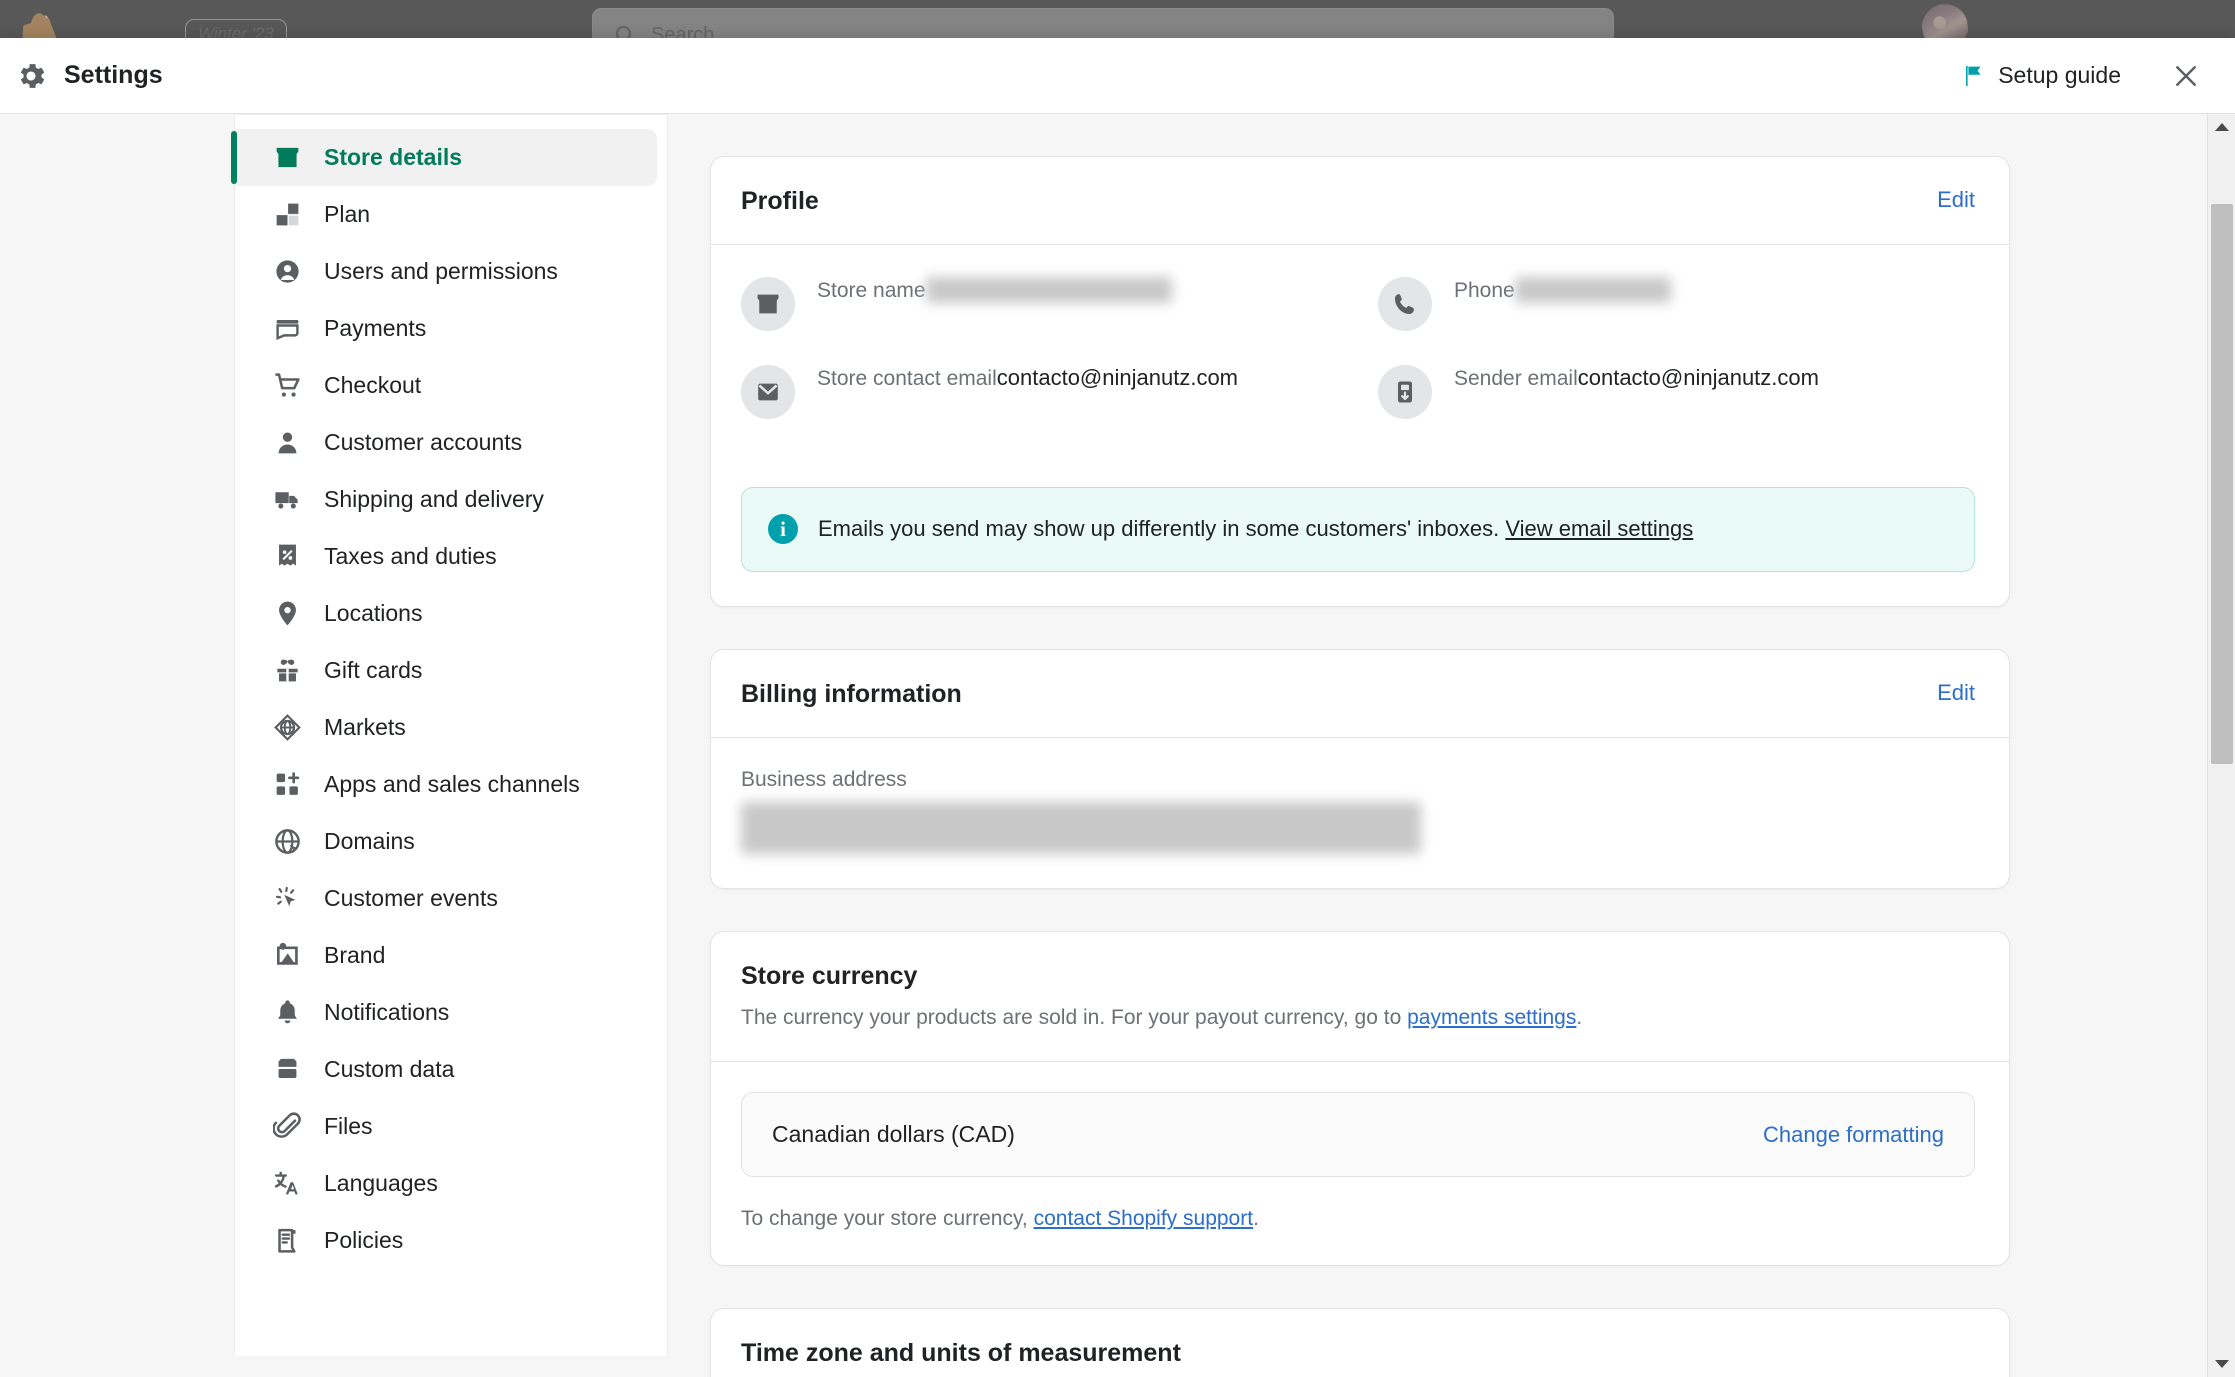 The width and height of the screenshot is (2235, 1377). What do you see at coordinates (1956, 200) in the screenshot?
I see `profile-edit-link: Edit` at bounding box center [1956, 200].